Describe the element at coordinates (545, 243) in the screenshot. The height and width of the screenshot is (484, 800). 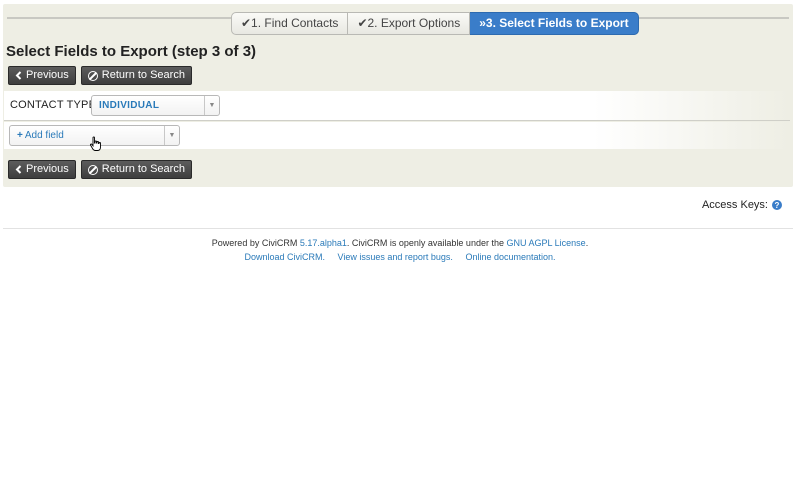
I see `license-link: GNU AGPL License` at that location.